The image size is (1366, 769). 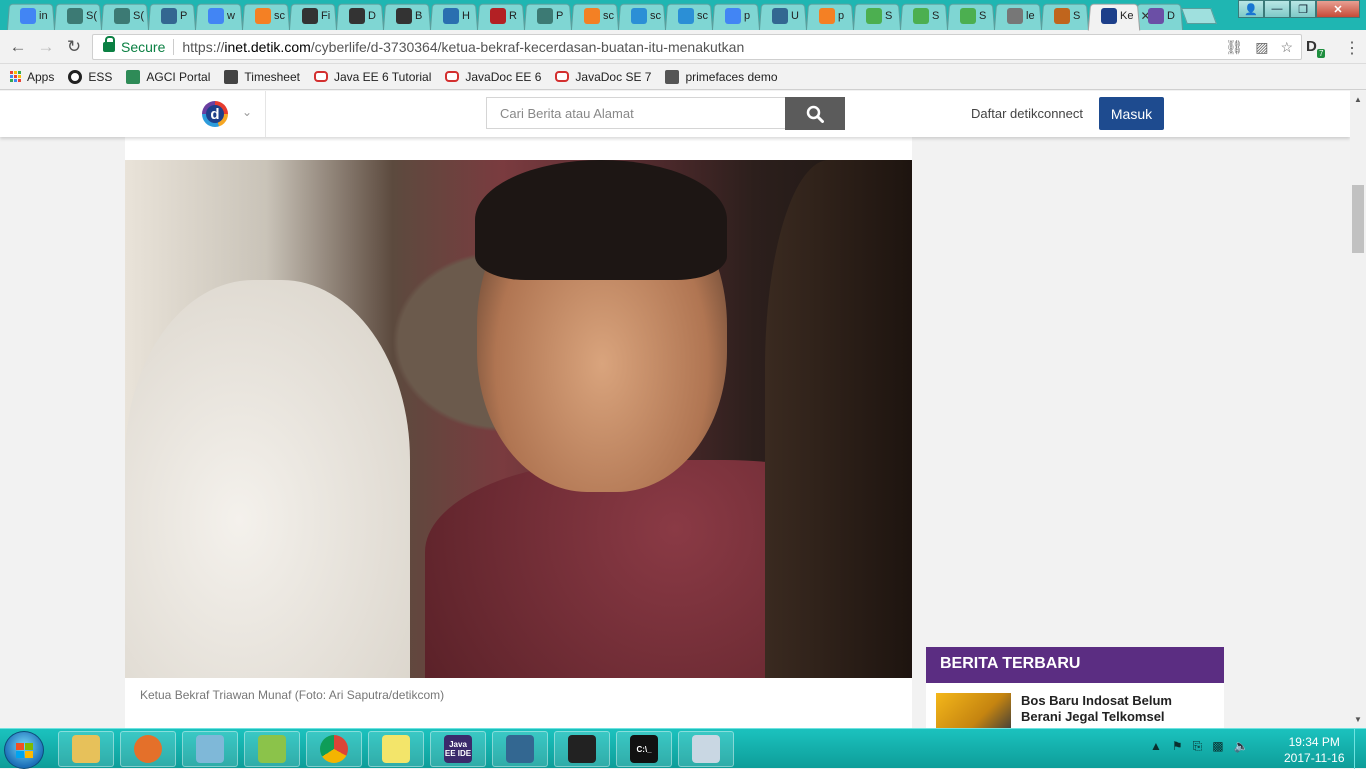 What do you see at coordinates (1156, 746) in the screenshot?
I see `tray-expand-icon: ▲` at bounding box center [1156, 746].